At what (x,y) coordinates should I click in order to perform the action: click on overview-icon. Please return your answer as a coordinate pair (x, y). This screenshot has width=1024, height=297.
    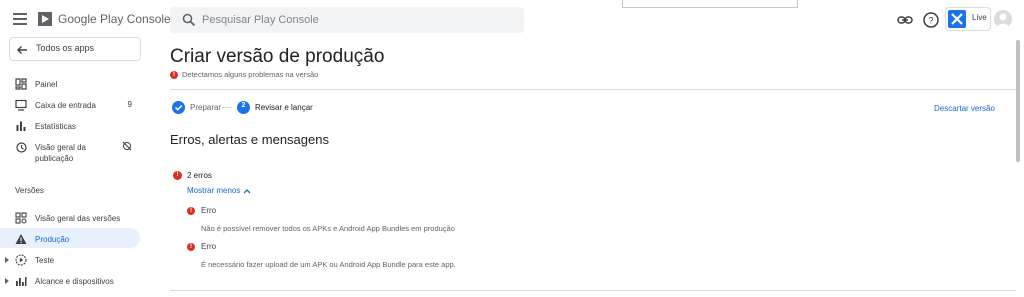
    Looking at the image, I should click on (21, 218).